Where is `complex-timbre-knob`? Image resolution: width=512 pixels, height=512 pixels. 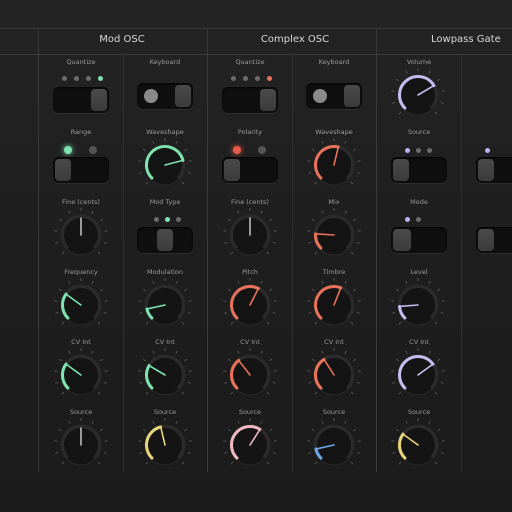
complex-timbre-knob is located at coordinates (334, 305).